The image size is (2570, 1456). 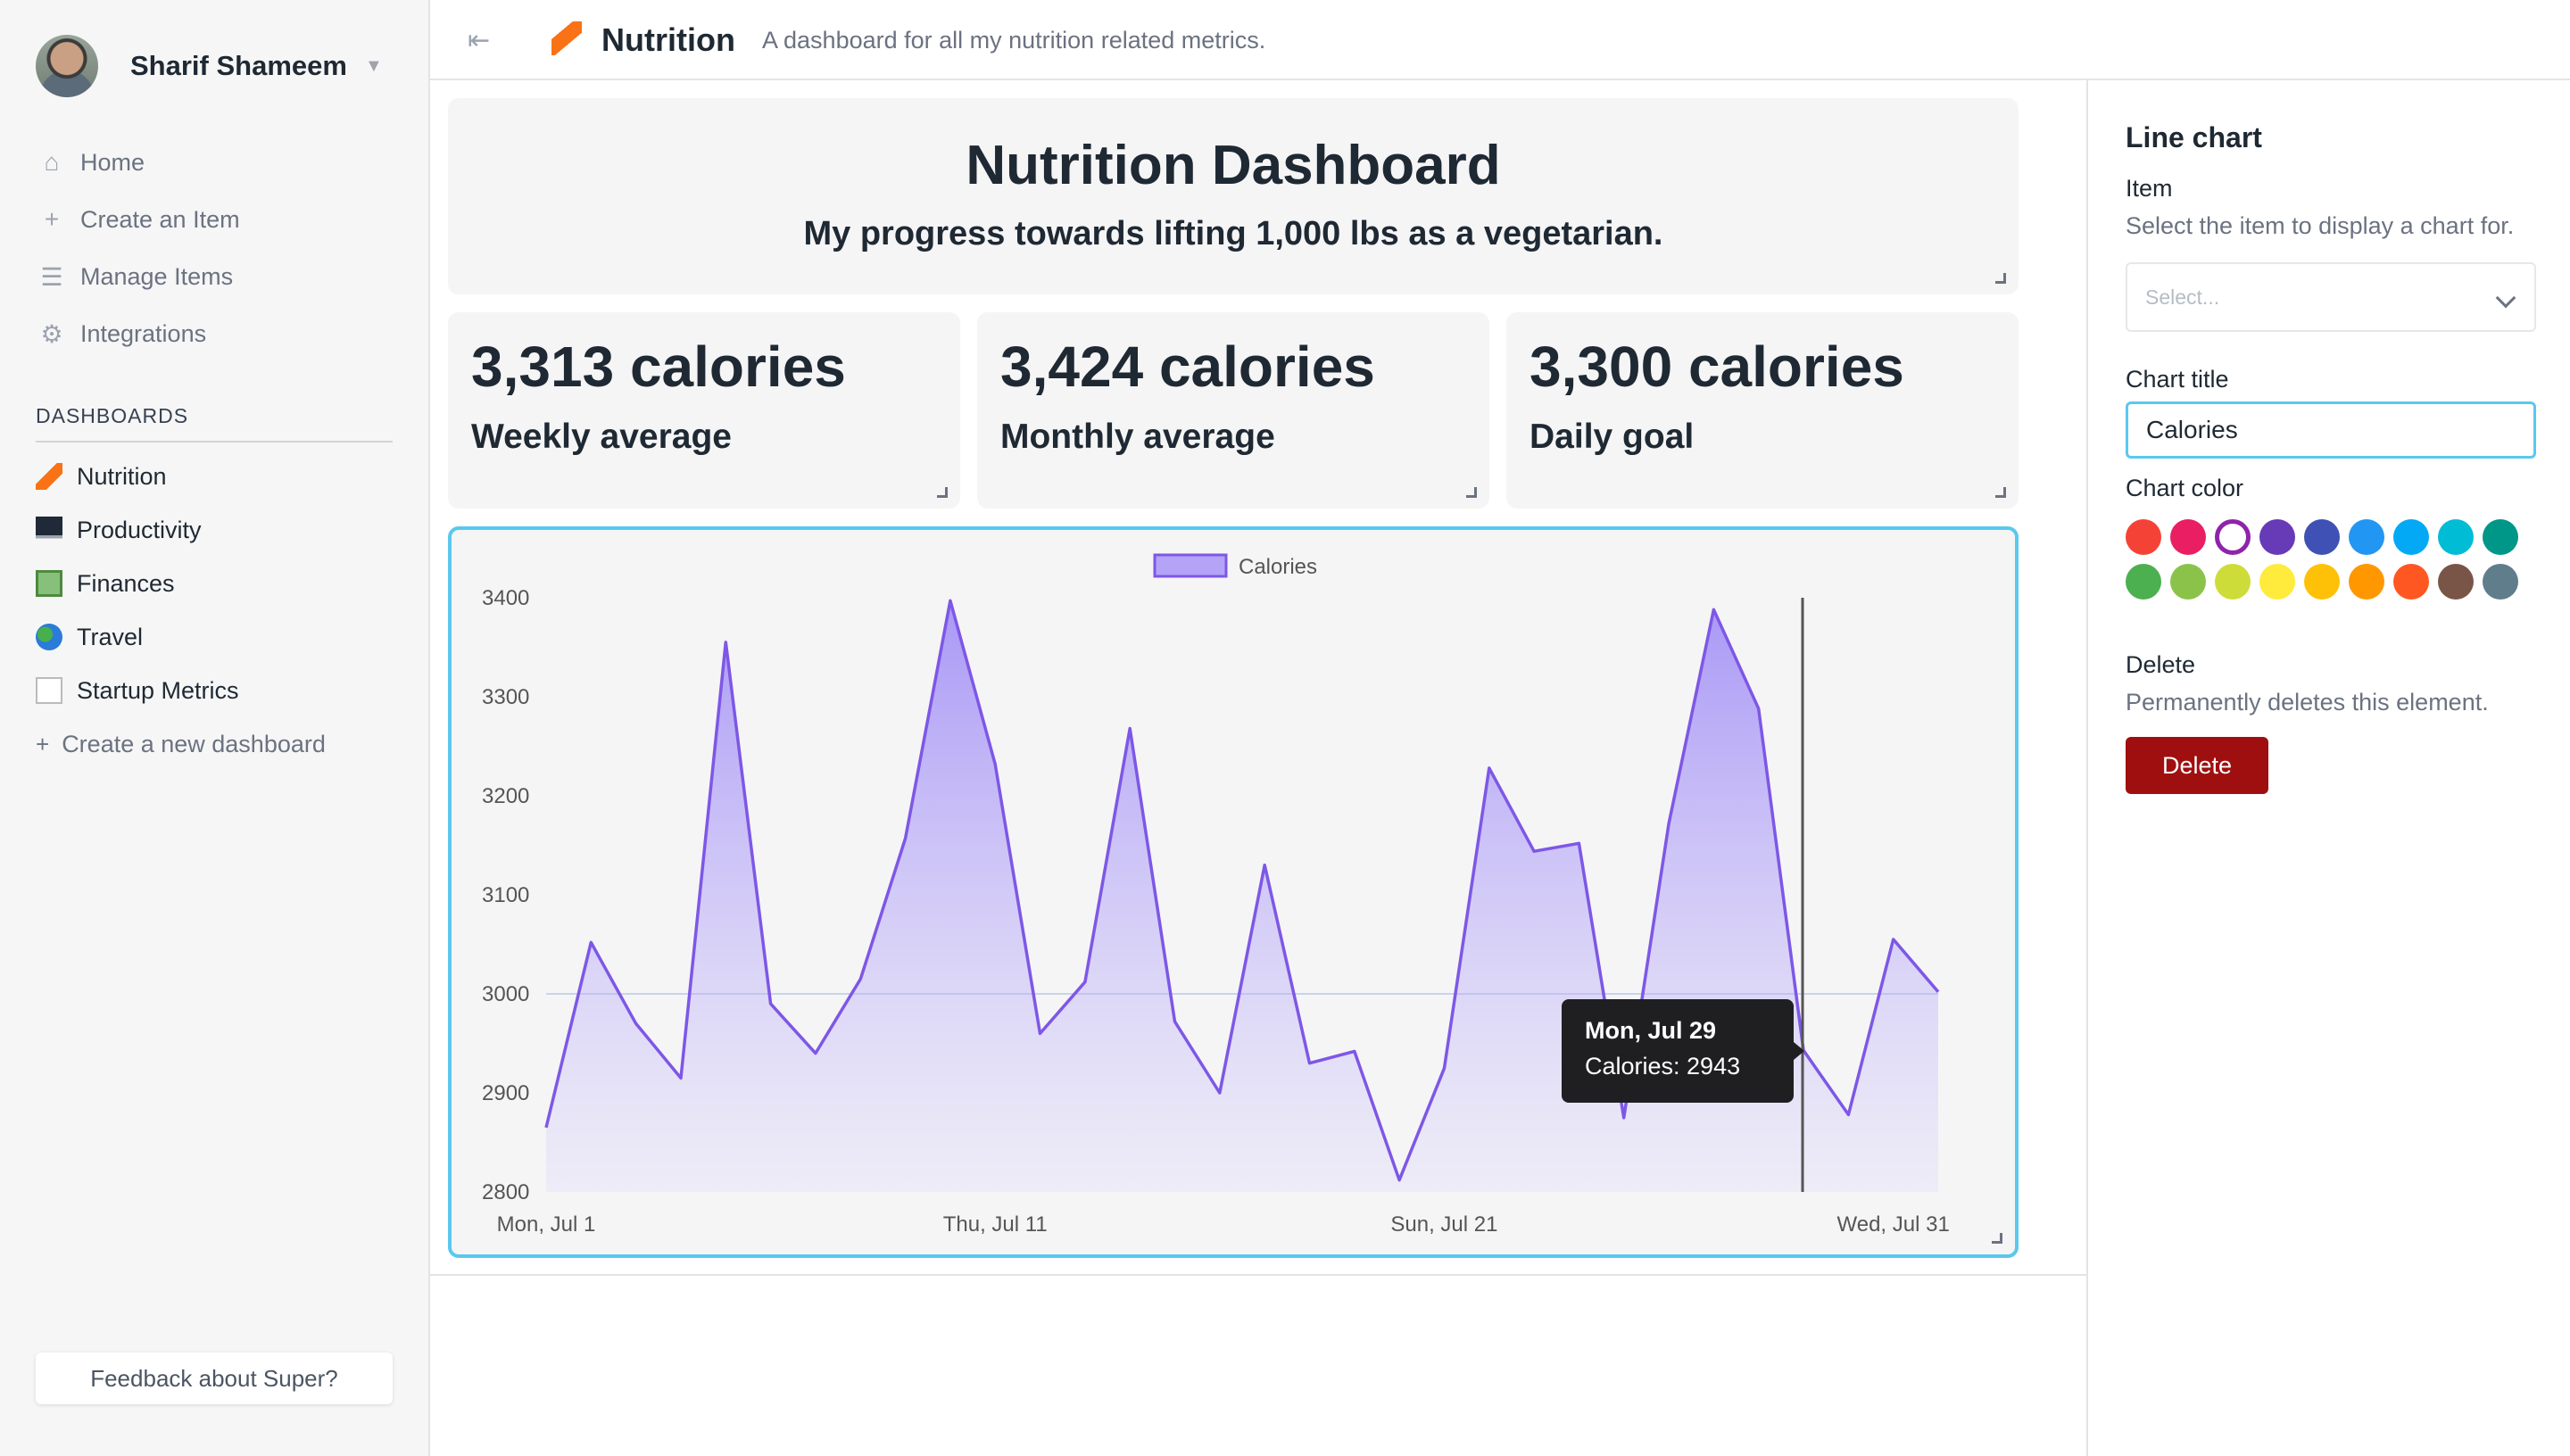 I want to click on dashboard-item-label: Nutrition, so click(x=122, y=476).